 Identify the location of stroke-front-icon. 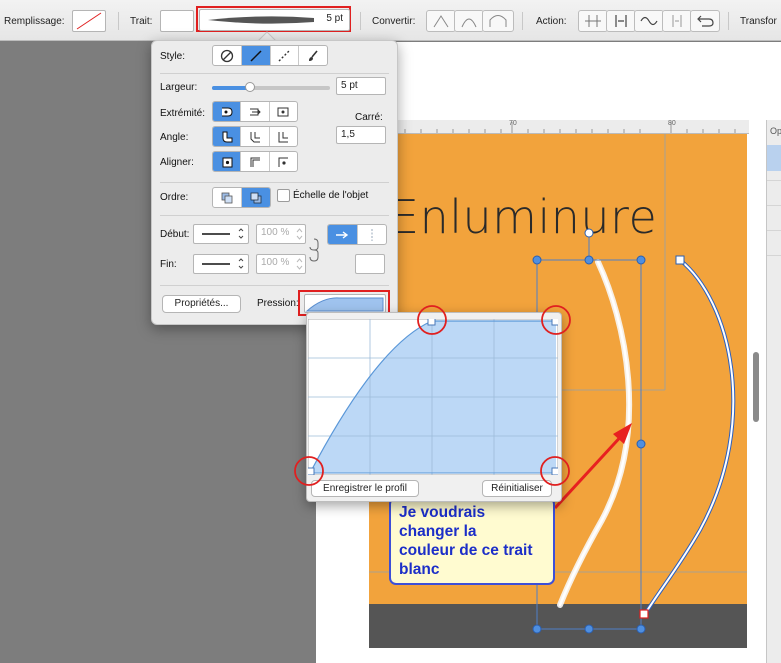
(256, 197).